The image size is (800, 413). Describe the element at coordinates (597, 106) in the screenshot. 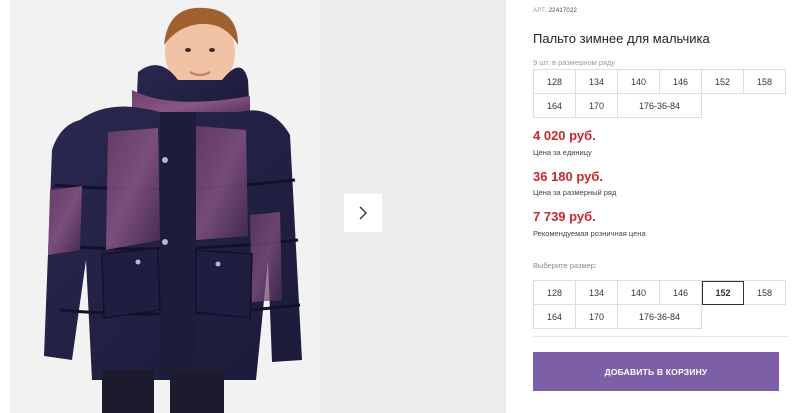

I see `size-range-cell: 170` at that location.